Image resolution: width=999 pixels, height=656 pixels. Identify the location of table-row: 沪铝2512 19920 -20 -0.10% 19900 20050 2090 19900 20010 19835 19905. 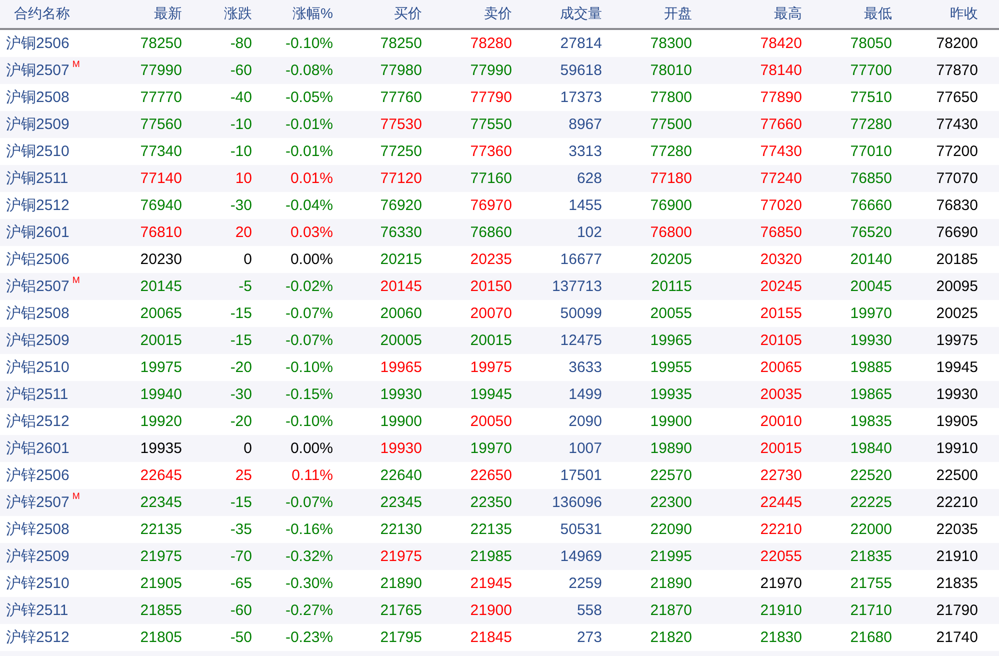
(499, 421).